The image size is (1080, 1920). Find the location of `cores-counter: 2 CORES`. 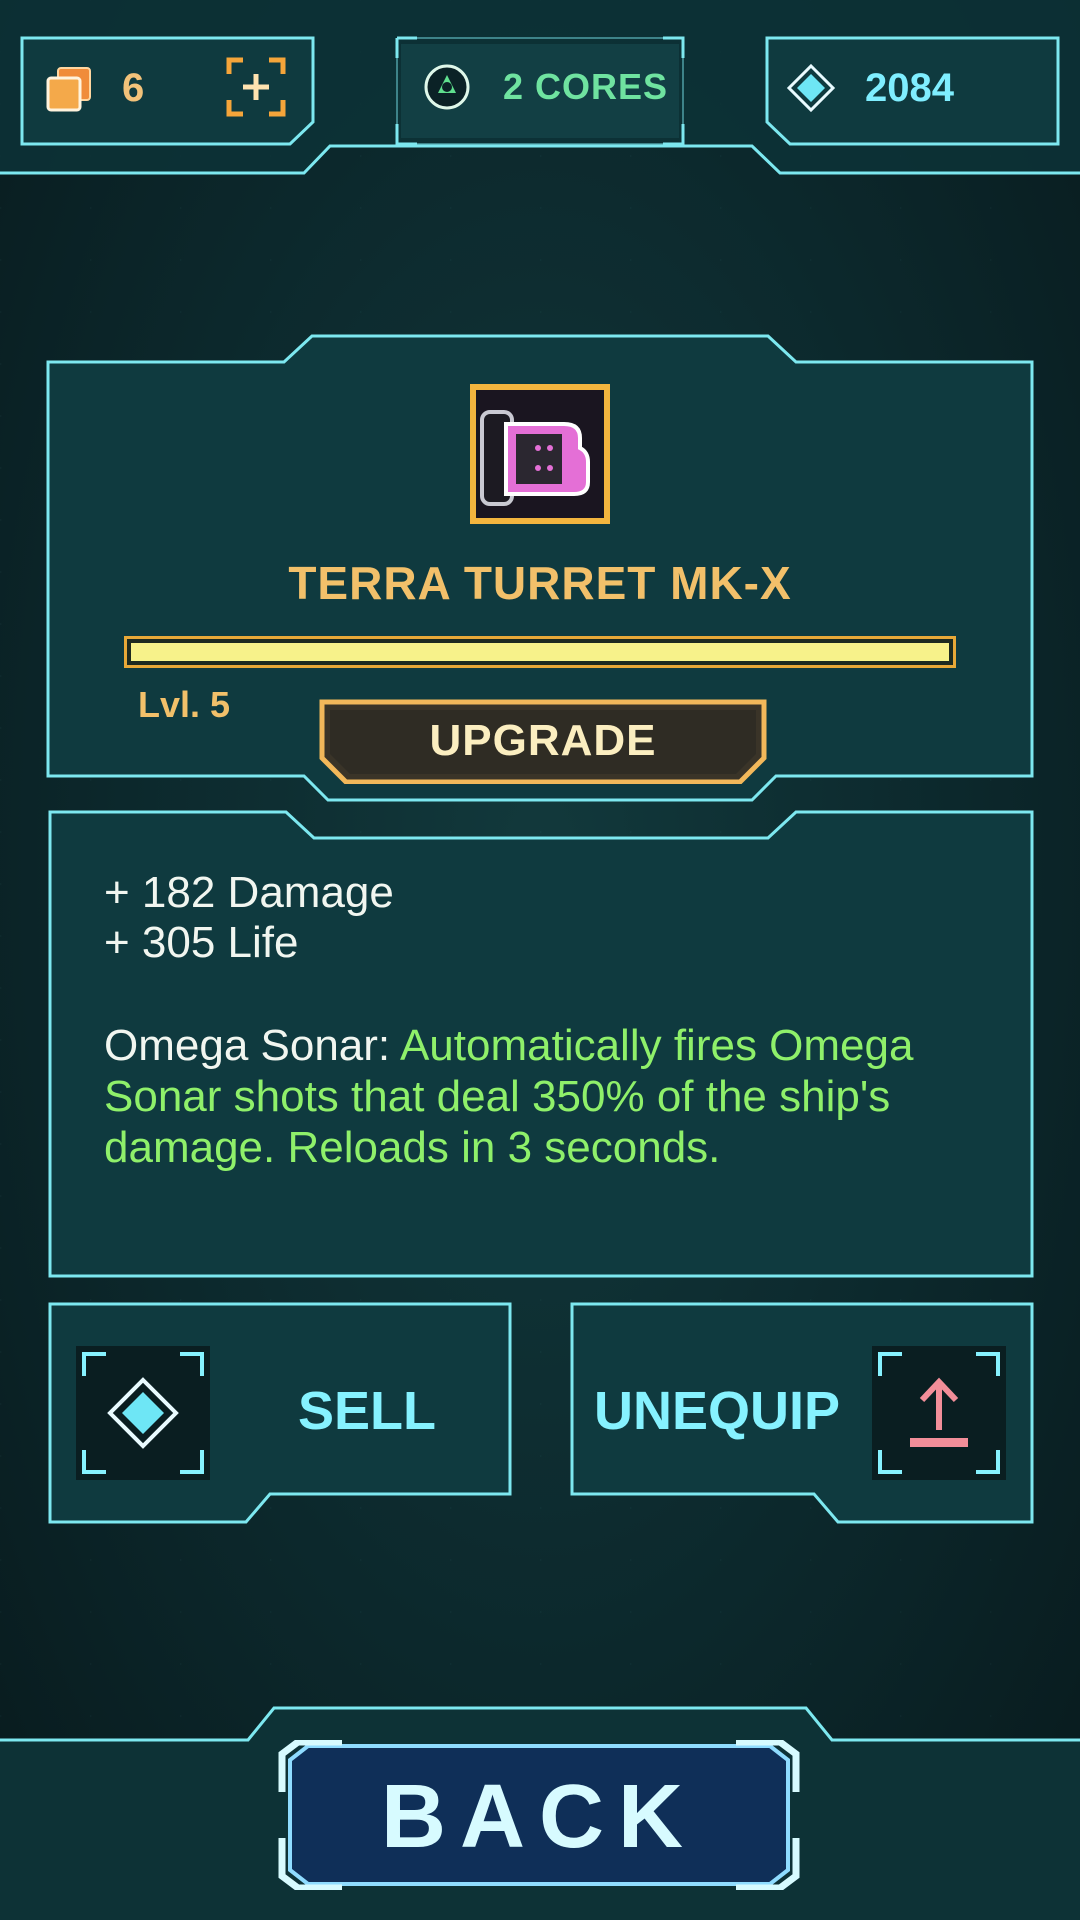

cores-counter: 2 CORES is located at coordinates (540, 91).